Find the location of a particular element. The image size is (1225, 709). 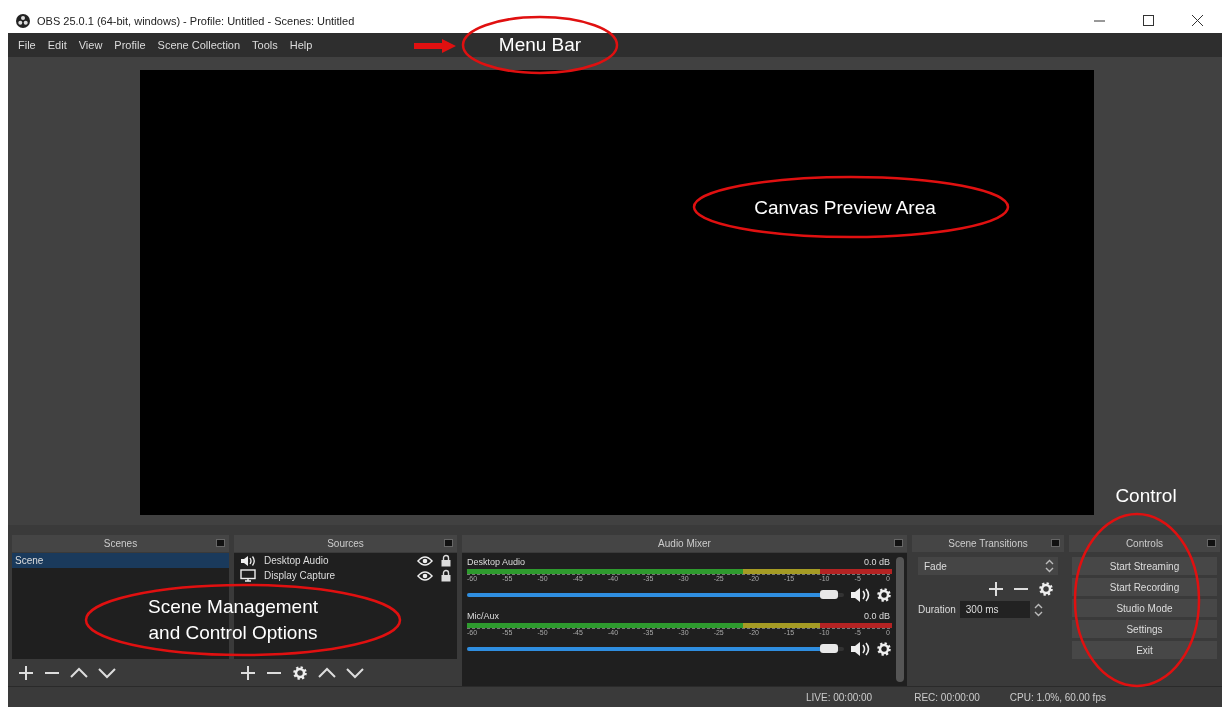

transition-dropdown: Fade is located at coordinates (988, 566).